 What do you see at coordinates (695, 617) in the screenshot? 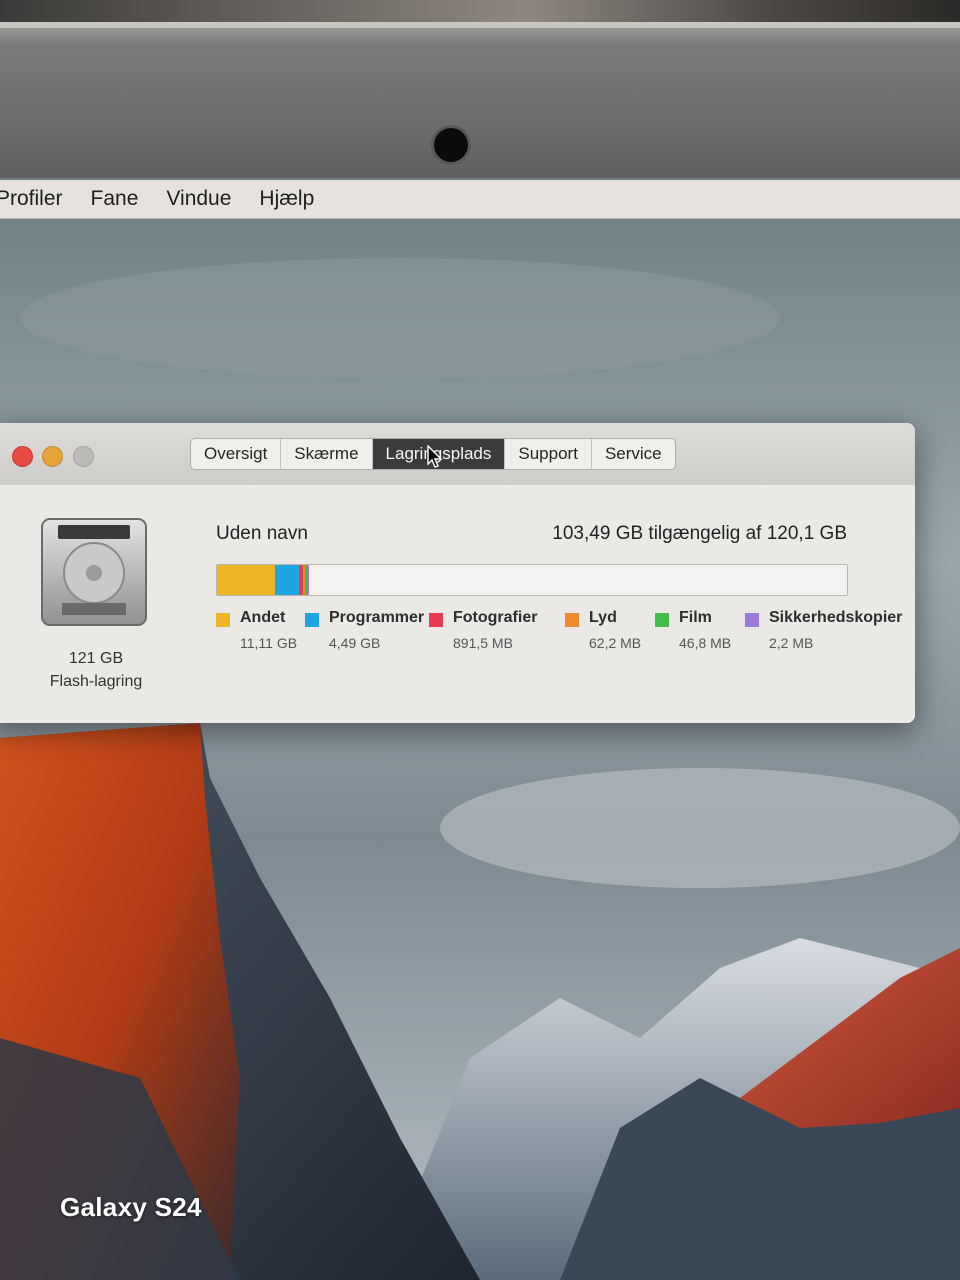
I see `legend-label: Film` at bounding box center [695, 617].